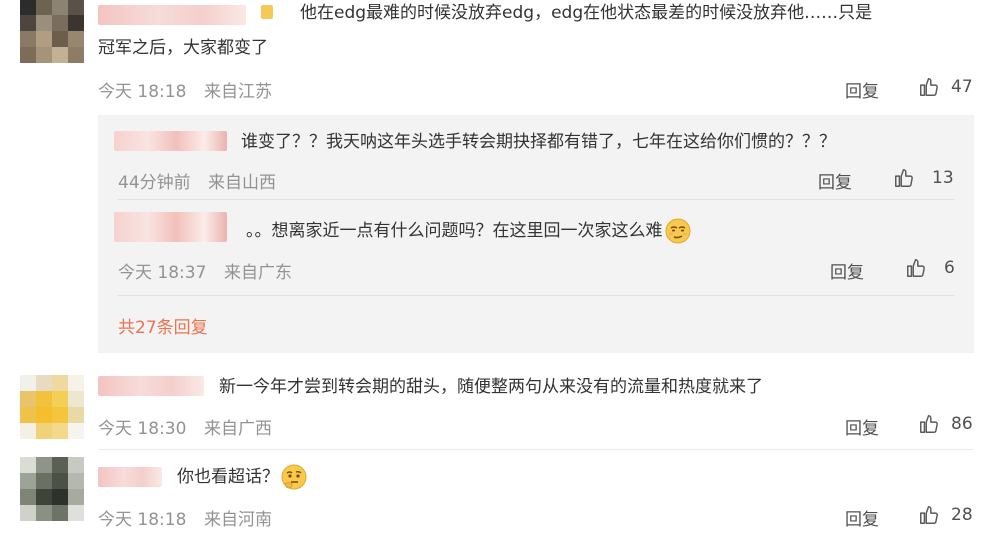 This screenshot has width=1000, height=539. I want to click on comment-text: 你也看超话？, so click(242, 477).